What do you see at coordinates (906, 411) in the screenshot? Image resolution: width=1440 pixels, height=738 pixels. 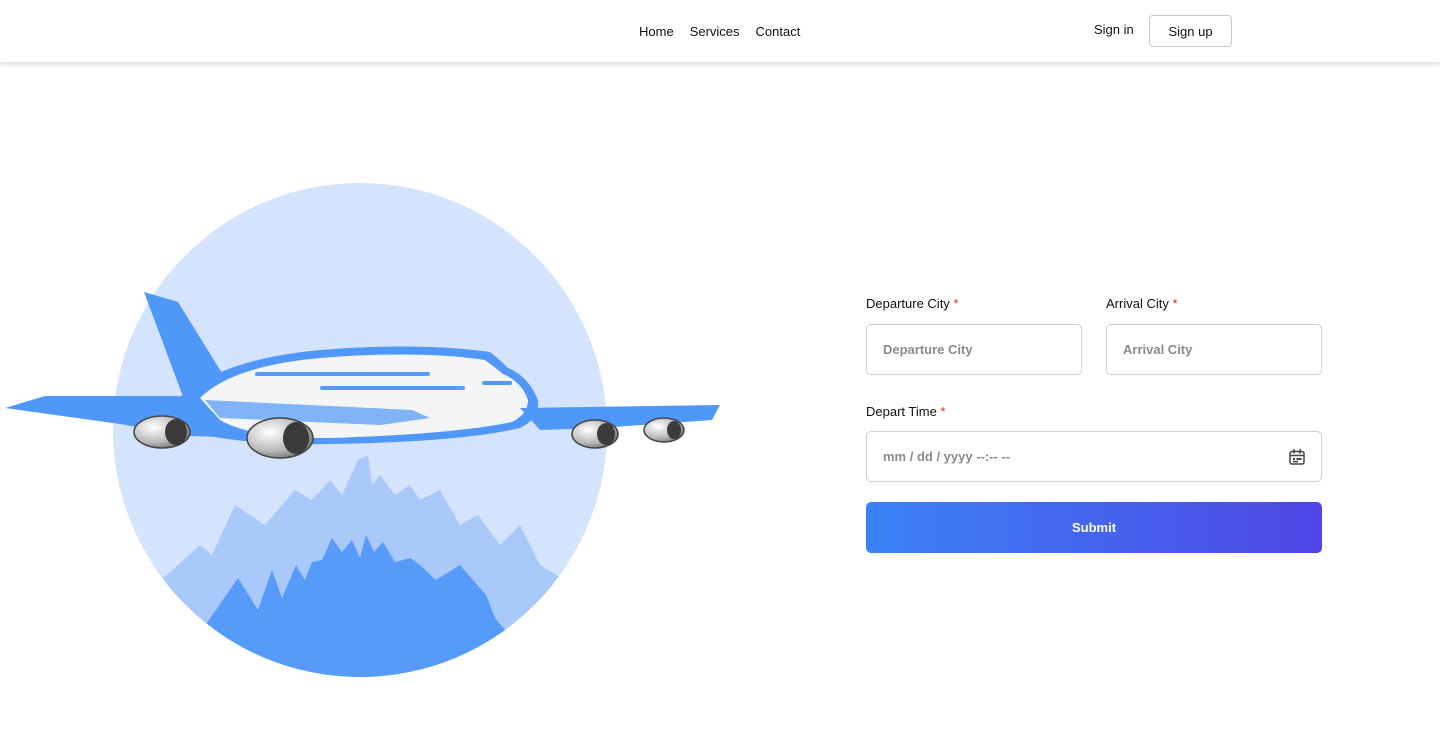 I see `depart-time-label: Depart Time *` at bounding box center [906, 411].